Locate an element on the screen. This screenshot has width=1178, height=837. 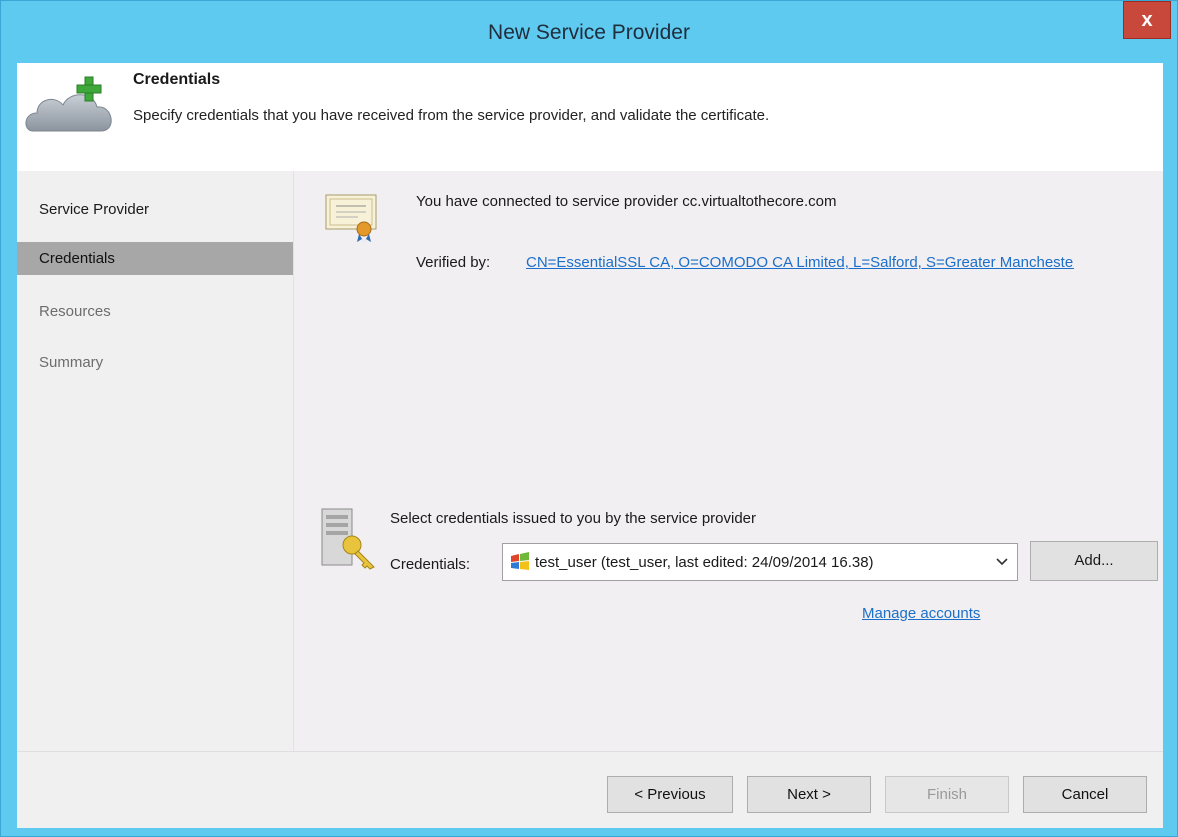
wizard-footer: < Previous Next > Finish Cancel is located at coordinates (590, 789).